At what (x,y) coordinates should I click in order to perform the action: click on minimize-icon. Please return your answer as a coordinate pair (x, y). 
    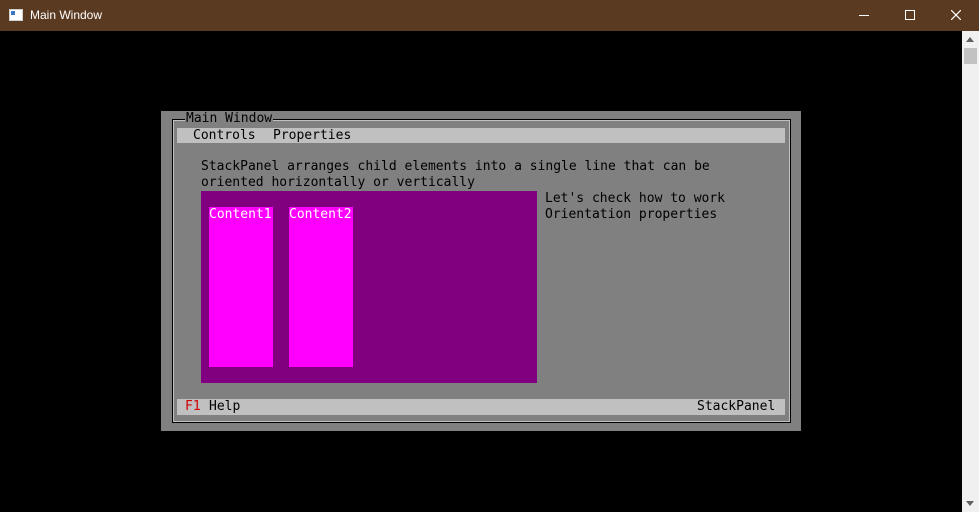
    Looking at the image, I should click on (864, 15).